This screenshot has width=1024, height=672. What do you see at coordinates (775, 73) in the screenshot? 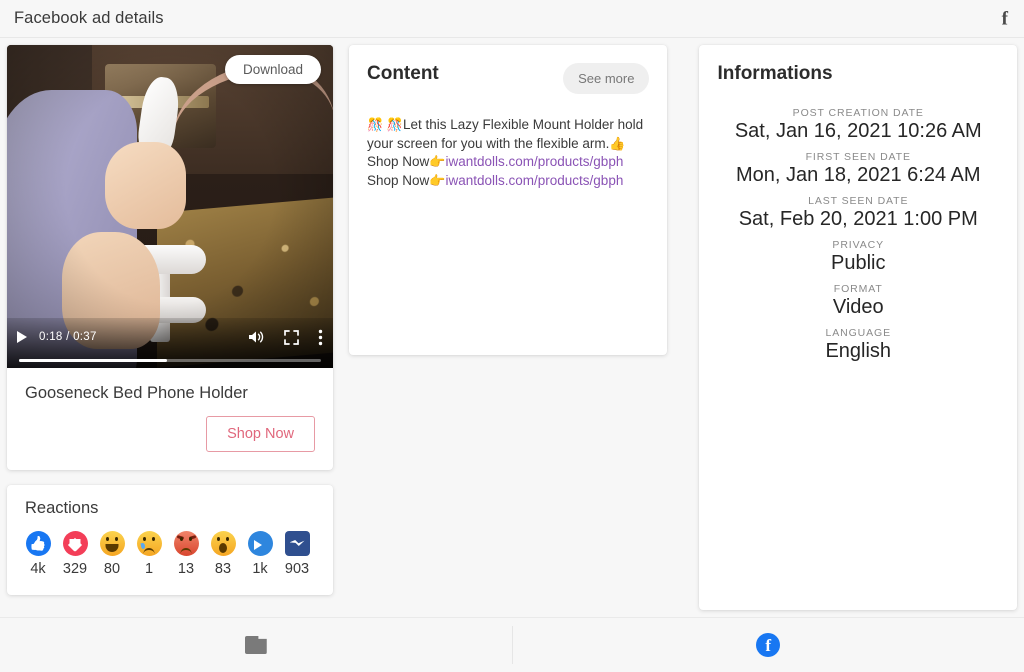
I see `informations-title: Informations` at bounding box center [775, 73].